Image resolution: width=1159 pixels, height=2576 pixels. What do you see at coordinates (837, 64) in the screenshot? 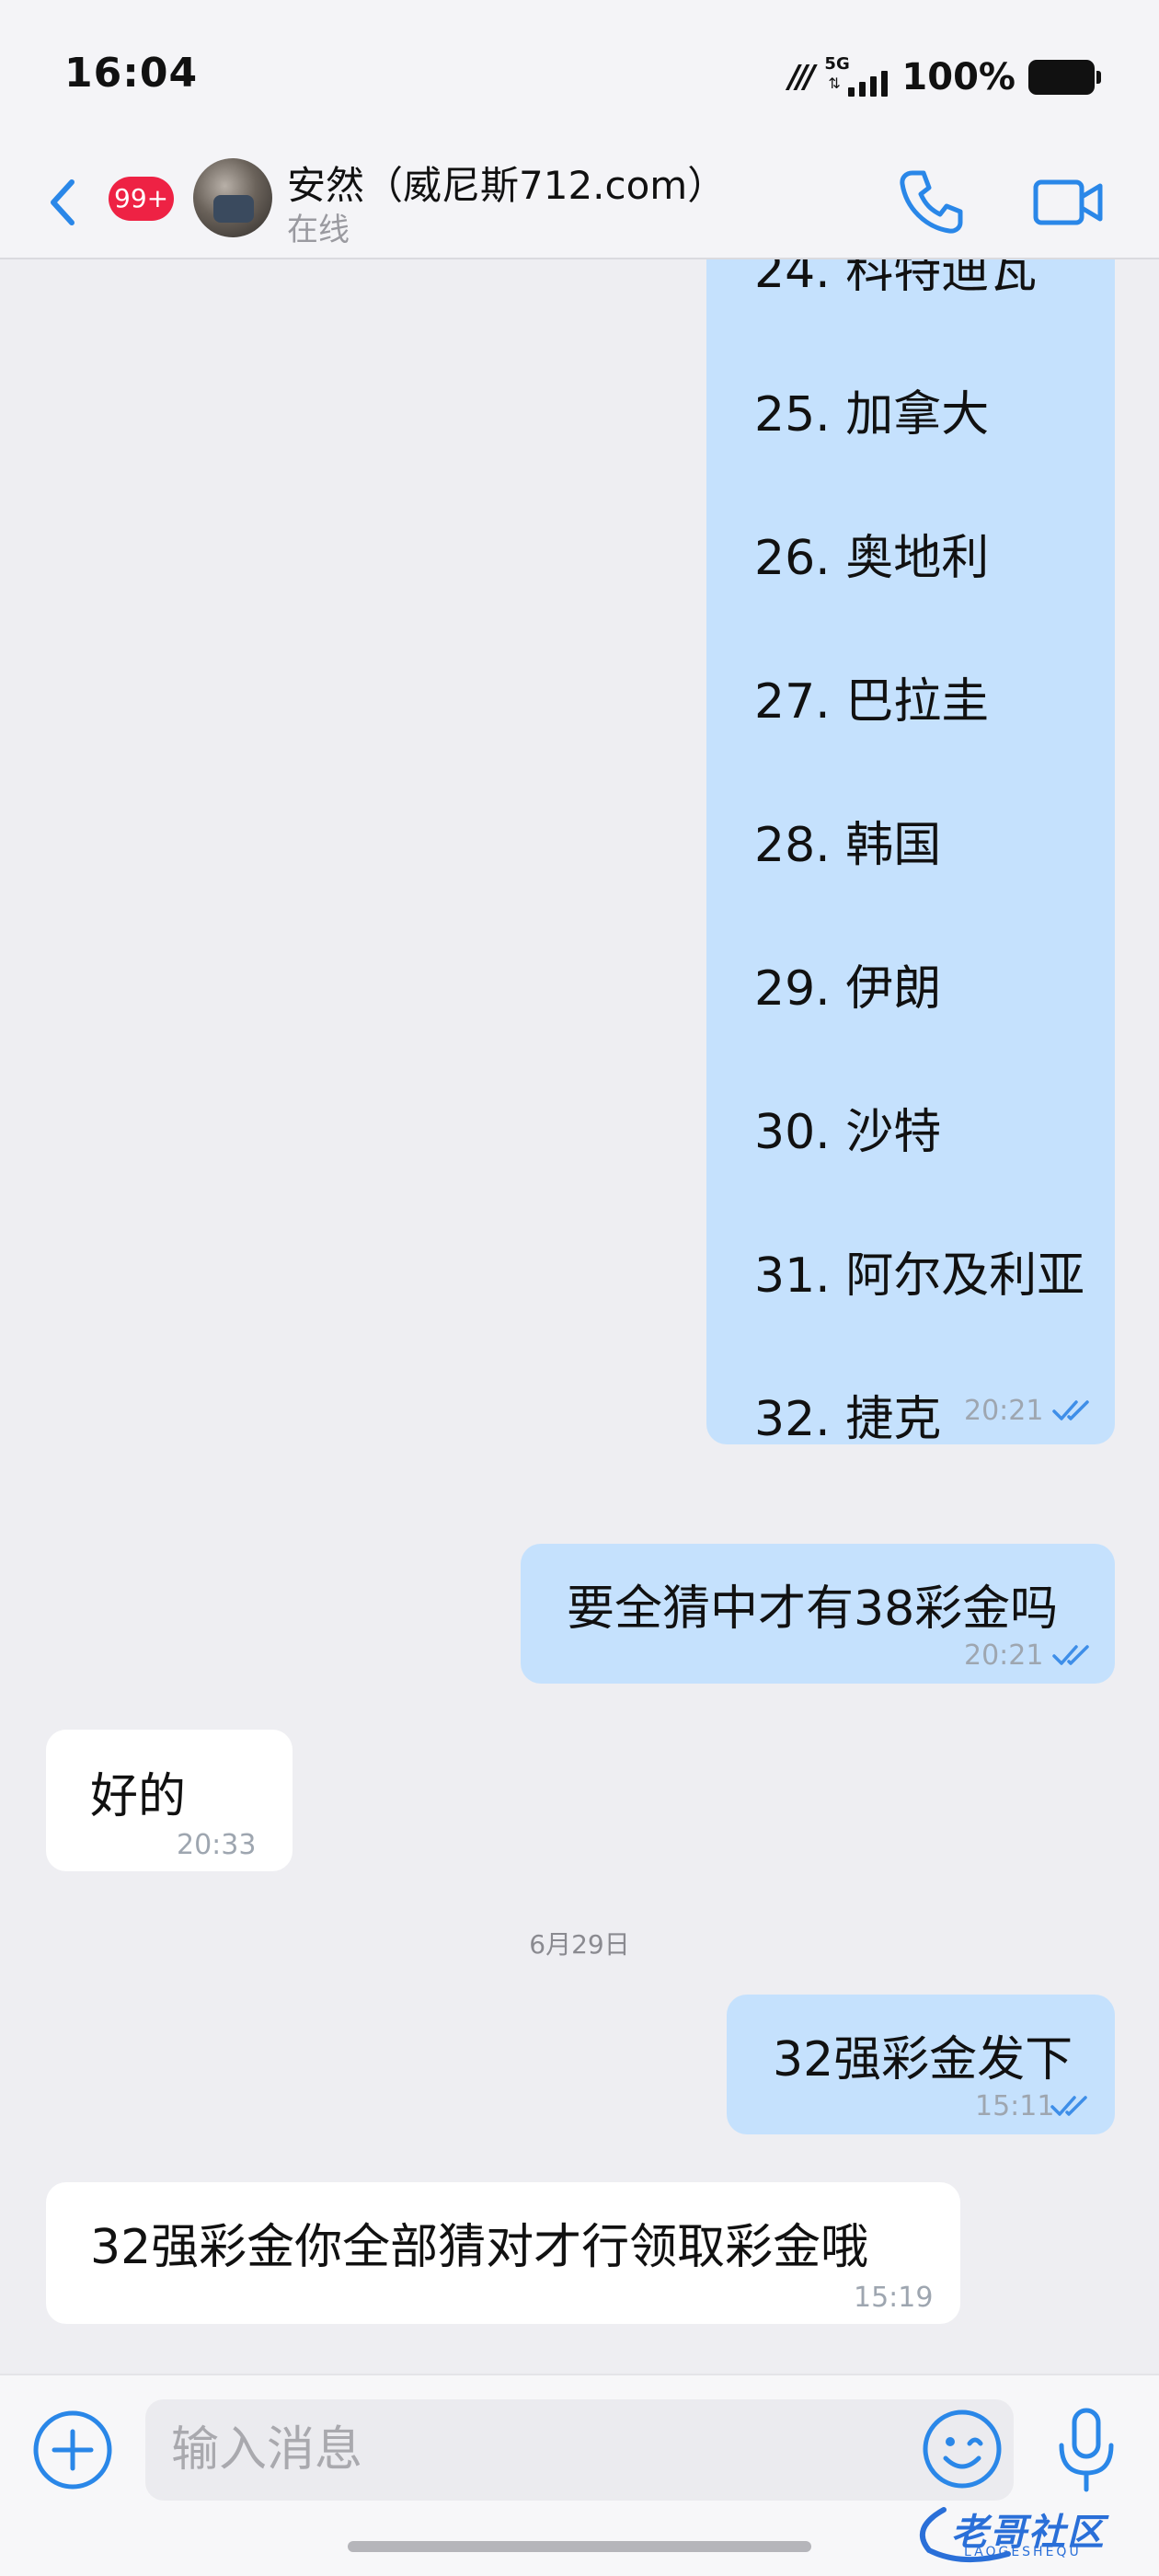
I see `network-type: 5G` at bounding box center [837, 64].